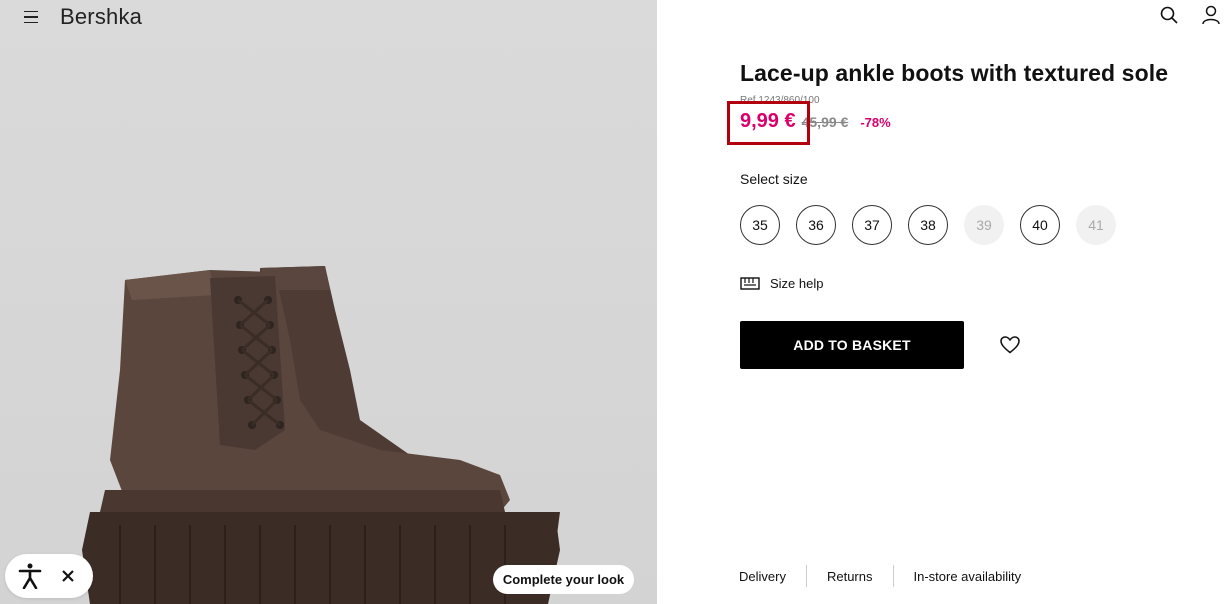 This screenshot has height=604, width=1225. What do you see at coordinates (825, 122) in the screenshot?
I see `original-price: 45,99 €` at bounding box center [825, 122].